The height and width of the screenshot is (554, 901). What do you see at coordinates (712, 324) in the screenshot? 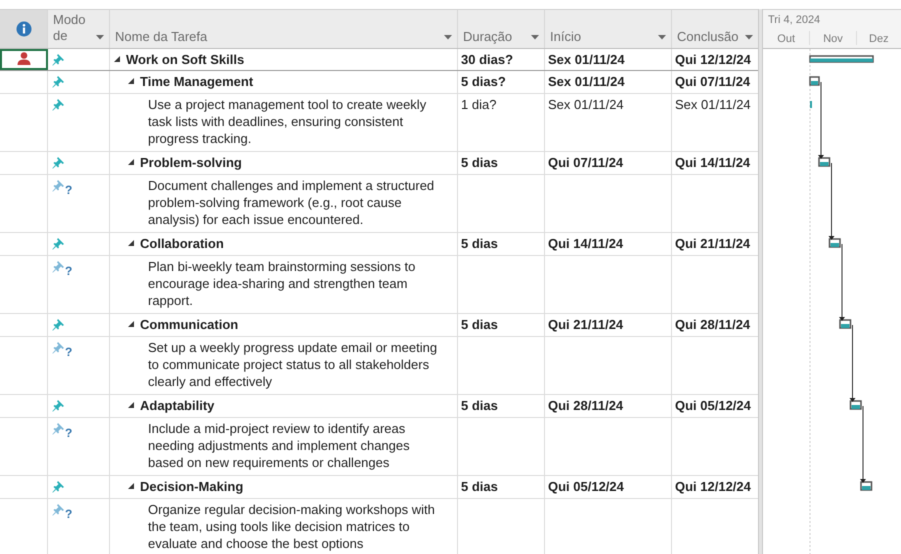
I see `finish-date: Qui 28/11/24` at bounding box center [712, 324].